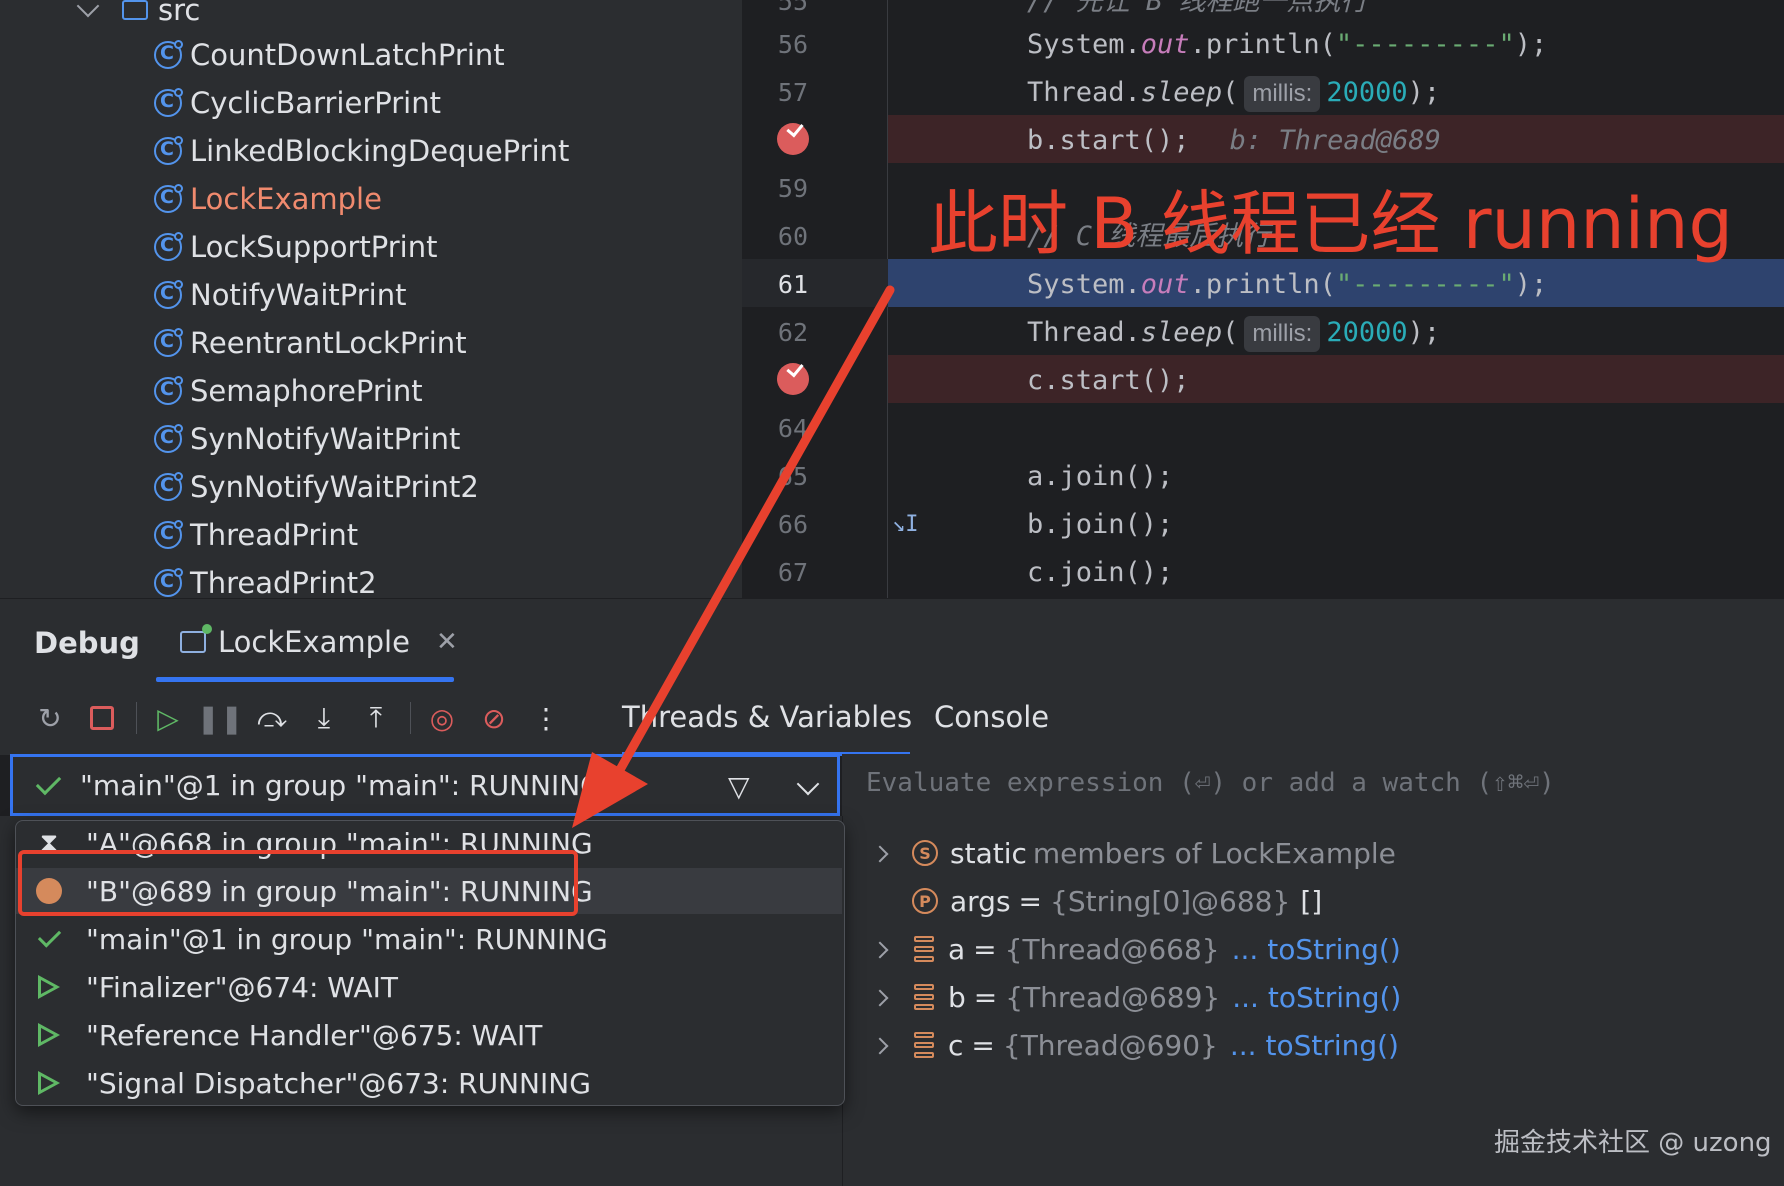 This screenshot has width=1784, height=1186. Describe the element at coordinates (1108, 380) in the screenshot. I see `code-line: c.start();` at that location.